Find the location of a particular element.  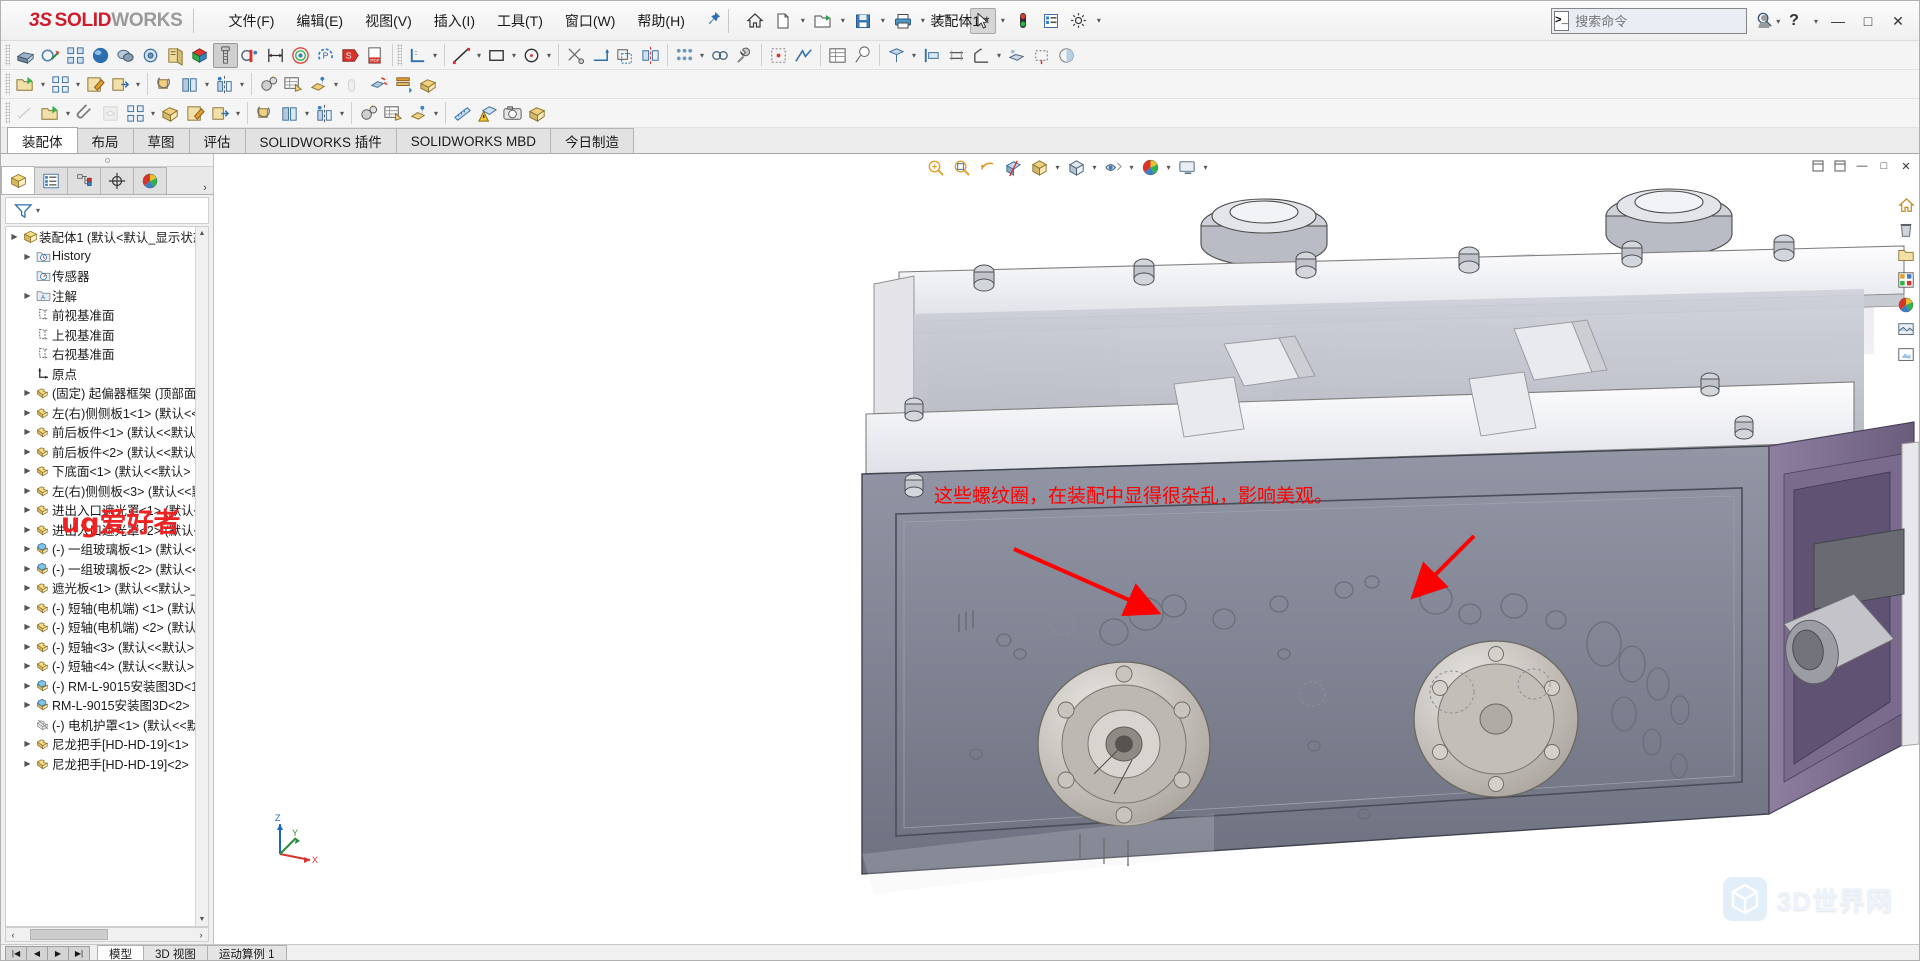

tree-filter-bar: ▾ is located at coordinates (107, 210).